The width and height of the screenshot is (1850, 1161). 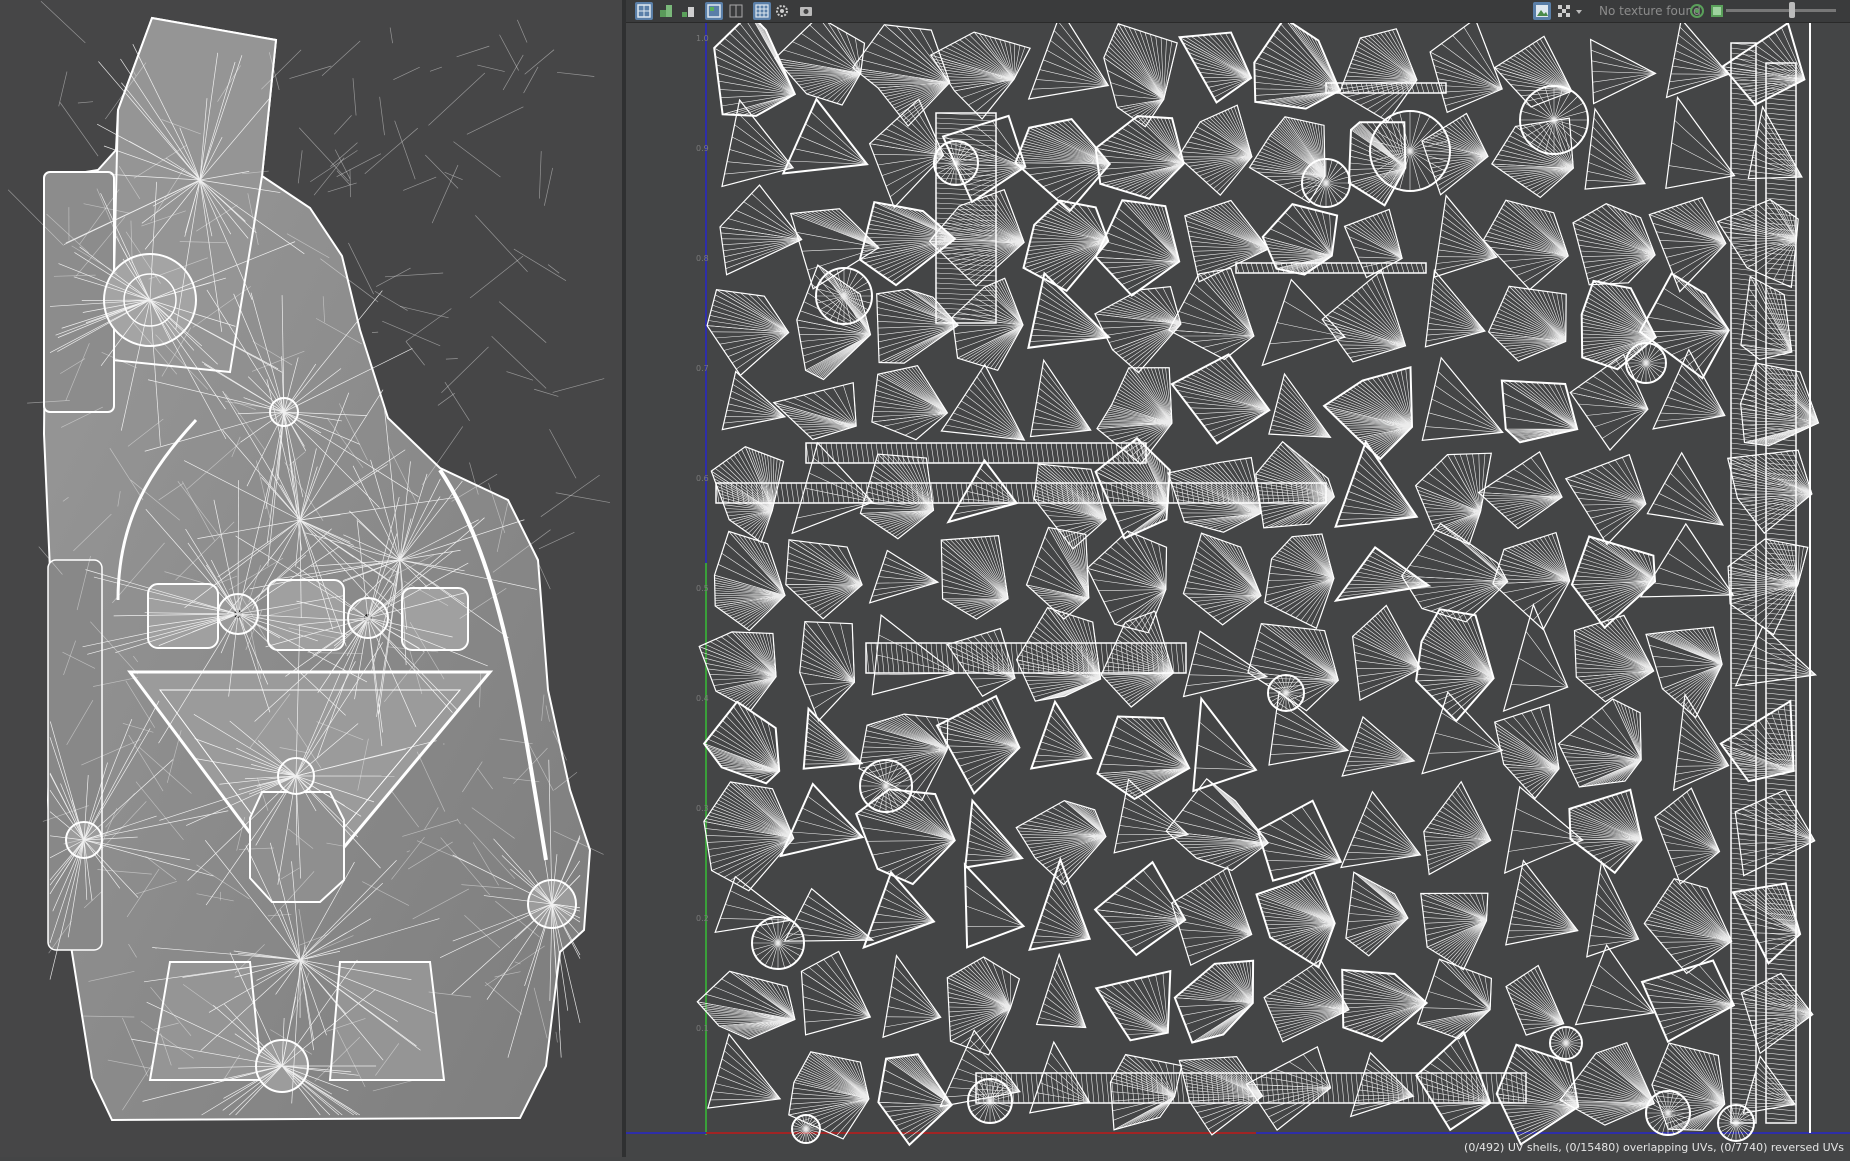 What do you see at coordinates (702, 148) in the screenshot?
I see `uv-axis-tick-label: 0.9` at bounding box center [702, 148].